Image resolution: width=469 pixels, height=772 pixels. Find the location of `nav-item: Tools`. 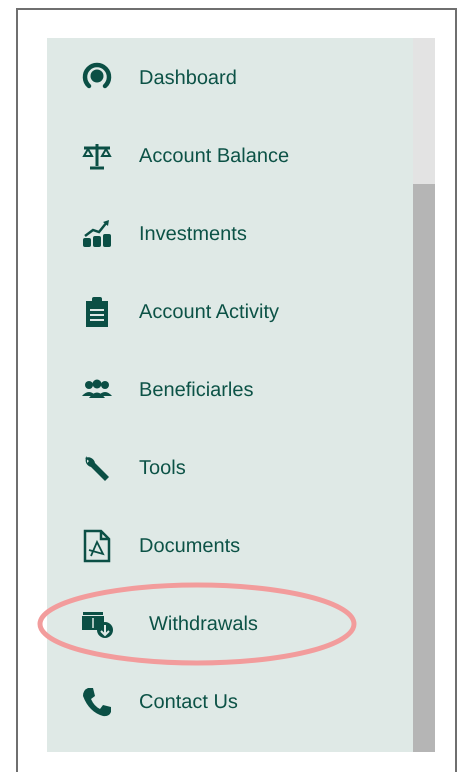

nav-item: Tools is located at coordinates (132, 468).